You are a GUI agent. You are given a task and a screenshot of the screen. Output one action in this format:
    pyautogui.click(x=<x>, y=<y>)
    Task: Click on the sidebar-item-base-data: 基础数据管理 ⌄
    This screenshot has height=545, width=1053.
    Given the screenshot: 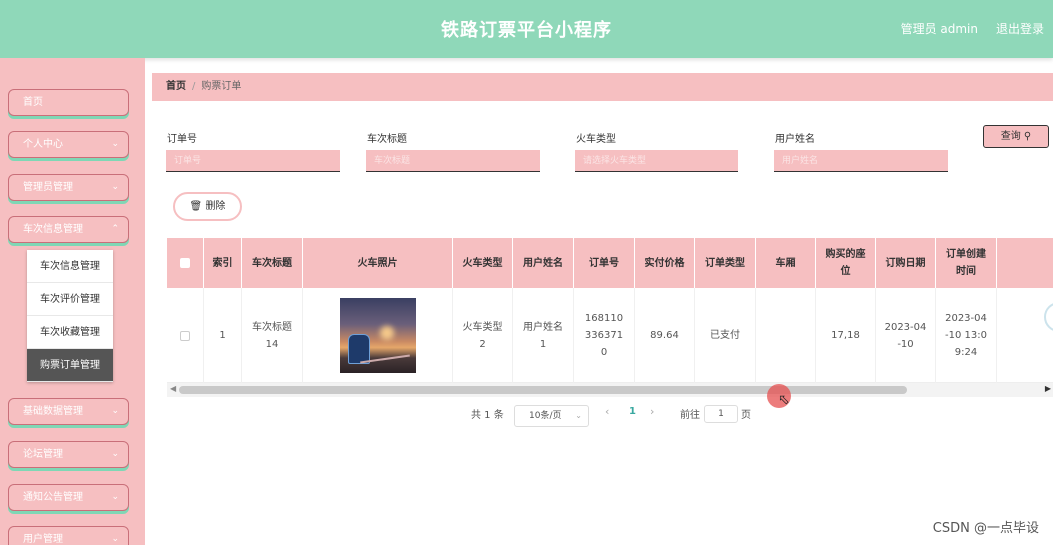 What is the action you would take?
    pyautogui.click(x=68, y=411)
    